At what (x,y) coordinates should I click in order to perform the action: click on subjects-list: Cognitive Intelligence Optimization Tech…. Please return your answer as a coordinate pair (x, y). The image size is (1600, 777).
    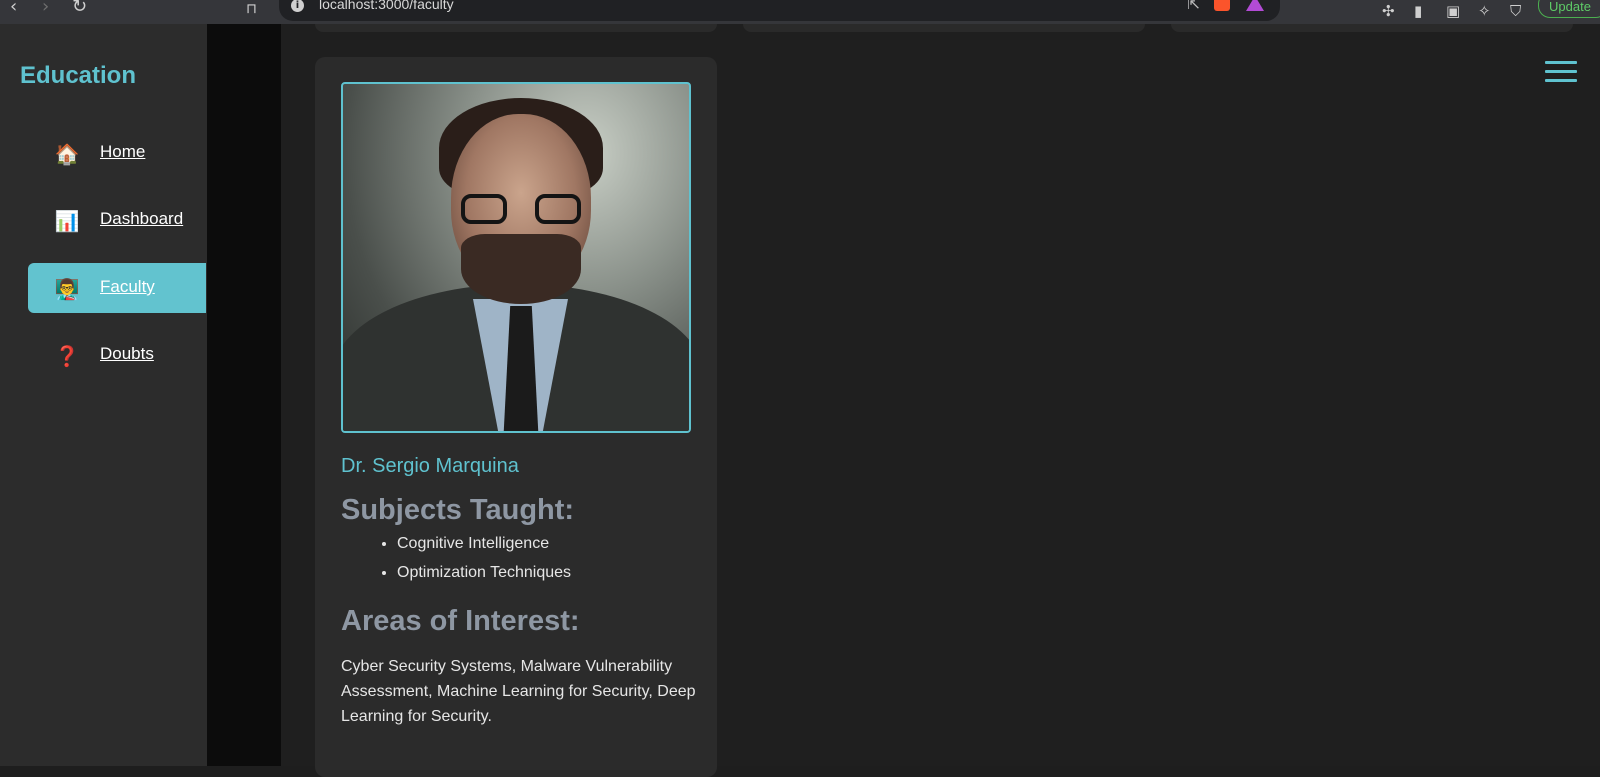
    Looking at the image, I should click on (484, 564).